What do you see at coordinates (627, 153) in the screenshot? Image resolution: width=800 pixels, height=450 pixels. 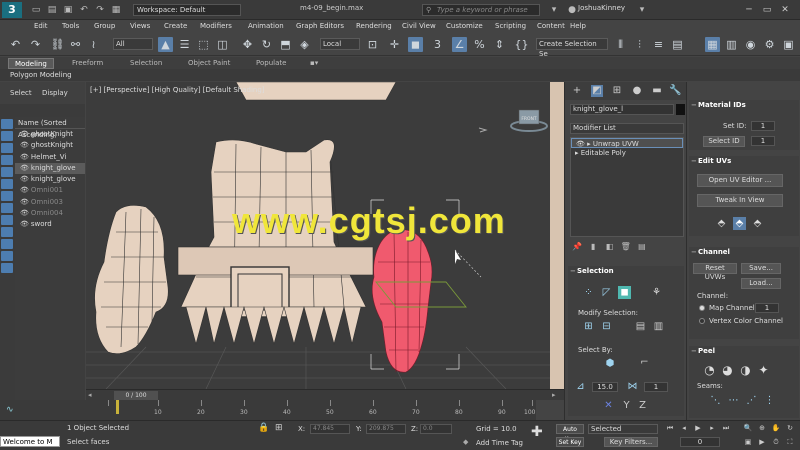 I see `modifier-stack-item: ▸ Editable Poly` at bounding box center [627, 153].